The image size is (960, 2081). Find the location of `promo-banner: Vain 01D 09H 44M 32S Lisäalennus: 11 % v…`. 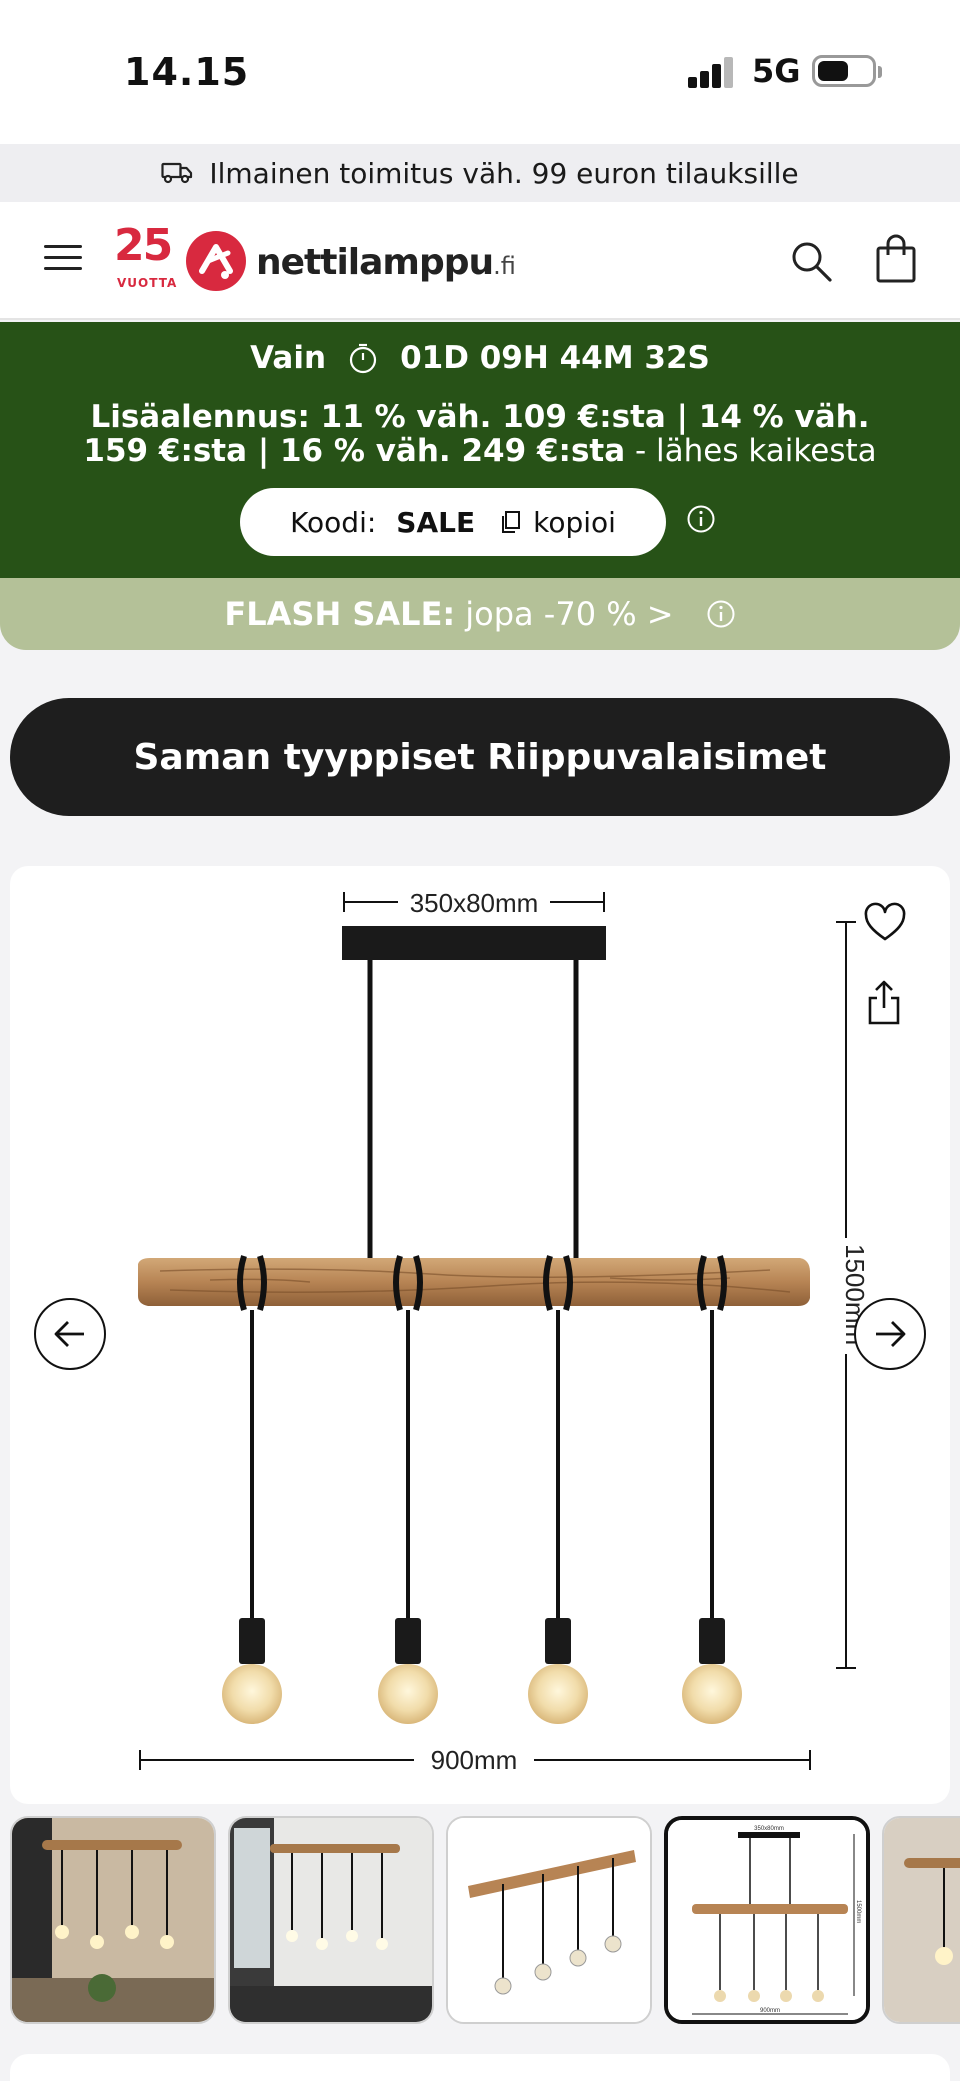

promo-banner: Vain 01D 09H 44M 32S Lisäalennus: 11 % v… is located at coordinates (480, 450).